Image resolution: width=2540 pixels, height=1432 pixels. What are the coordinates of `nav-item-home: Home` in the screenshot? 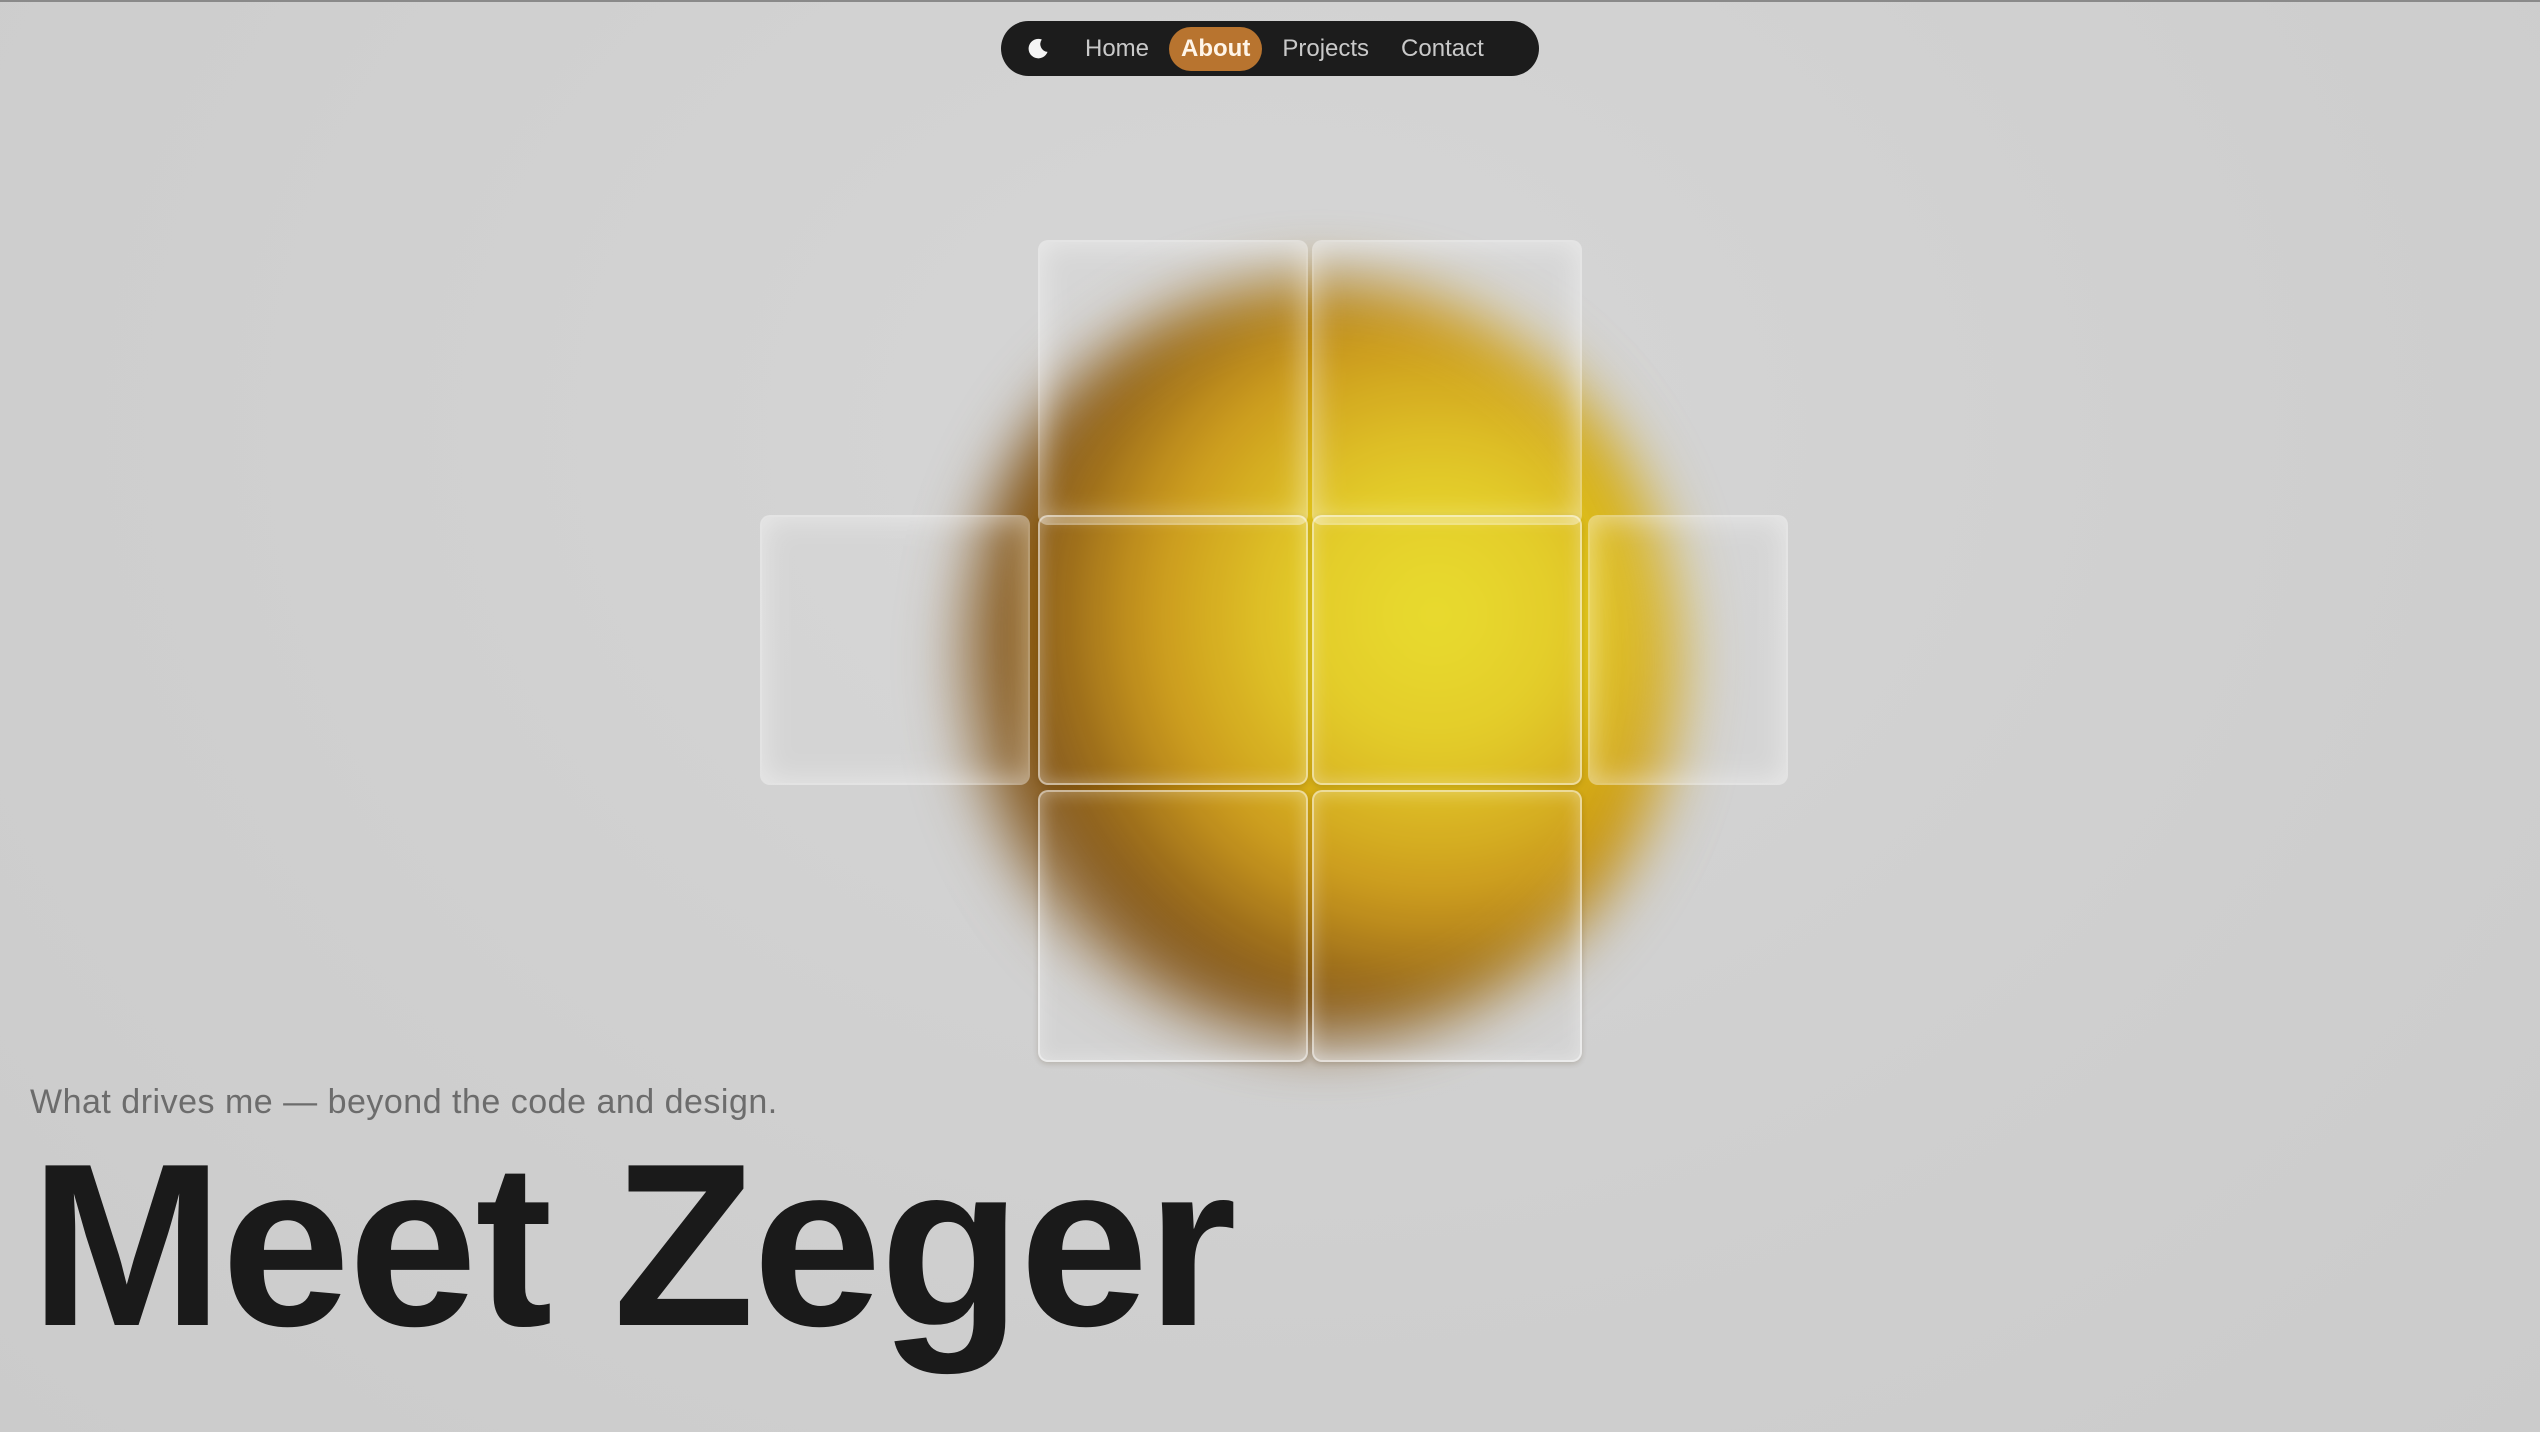 It's located at (1117, 49).